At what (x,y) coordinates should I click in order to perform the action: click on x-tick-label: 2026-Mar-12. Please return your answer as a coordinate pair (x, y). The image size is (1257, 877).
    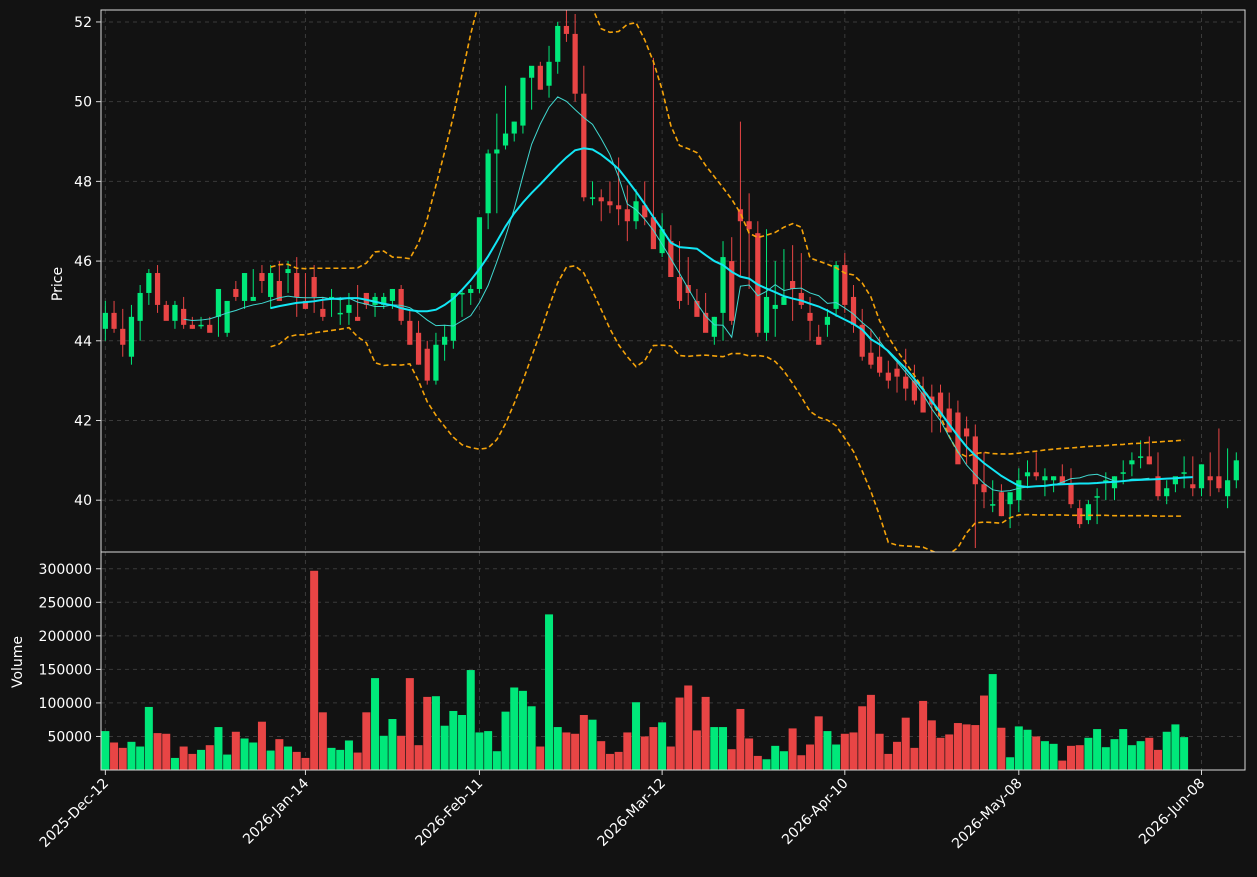
    Looking at the image, I should click on (632, 813).